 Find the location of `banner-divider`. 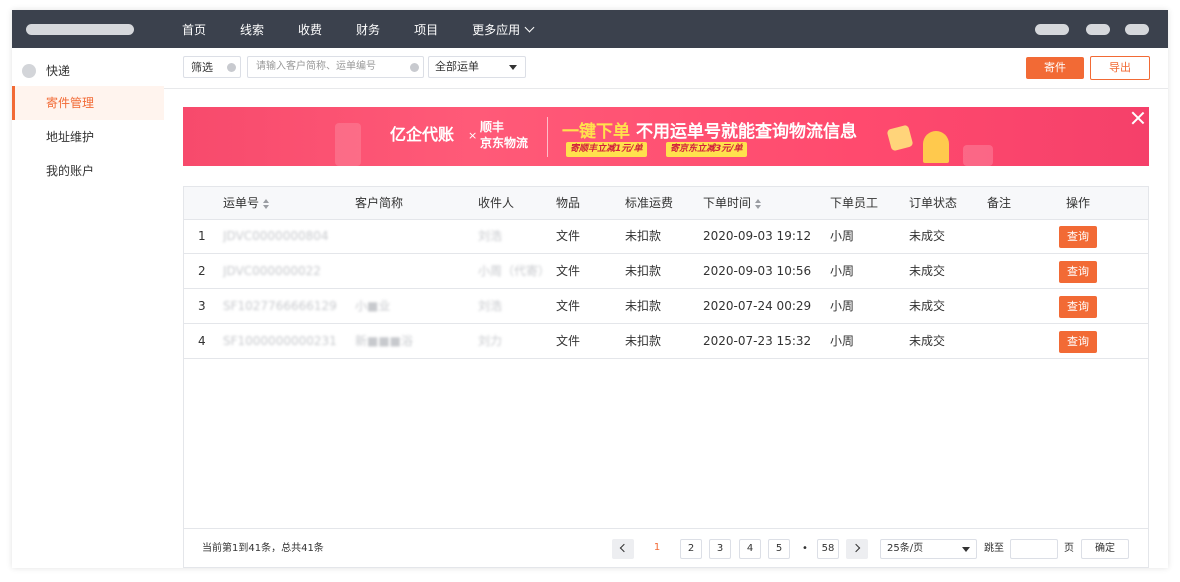

banner-divider is located at coordinates (547, 137).